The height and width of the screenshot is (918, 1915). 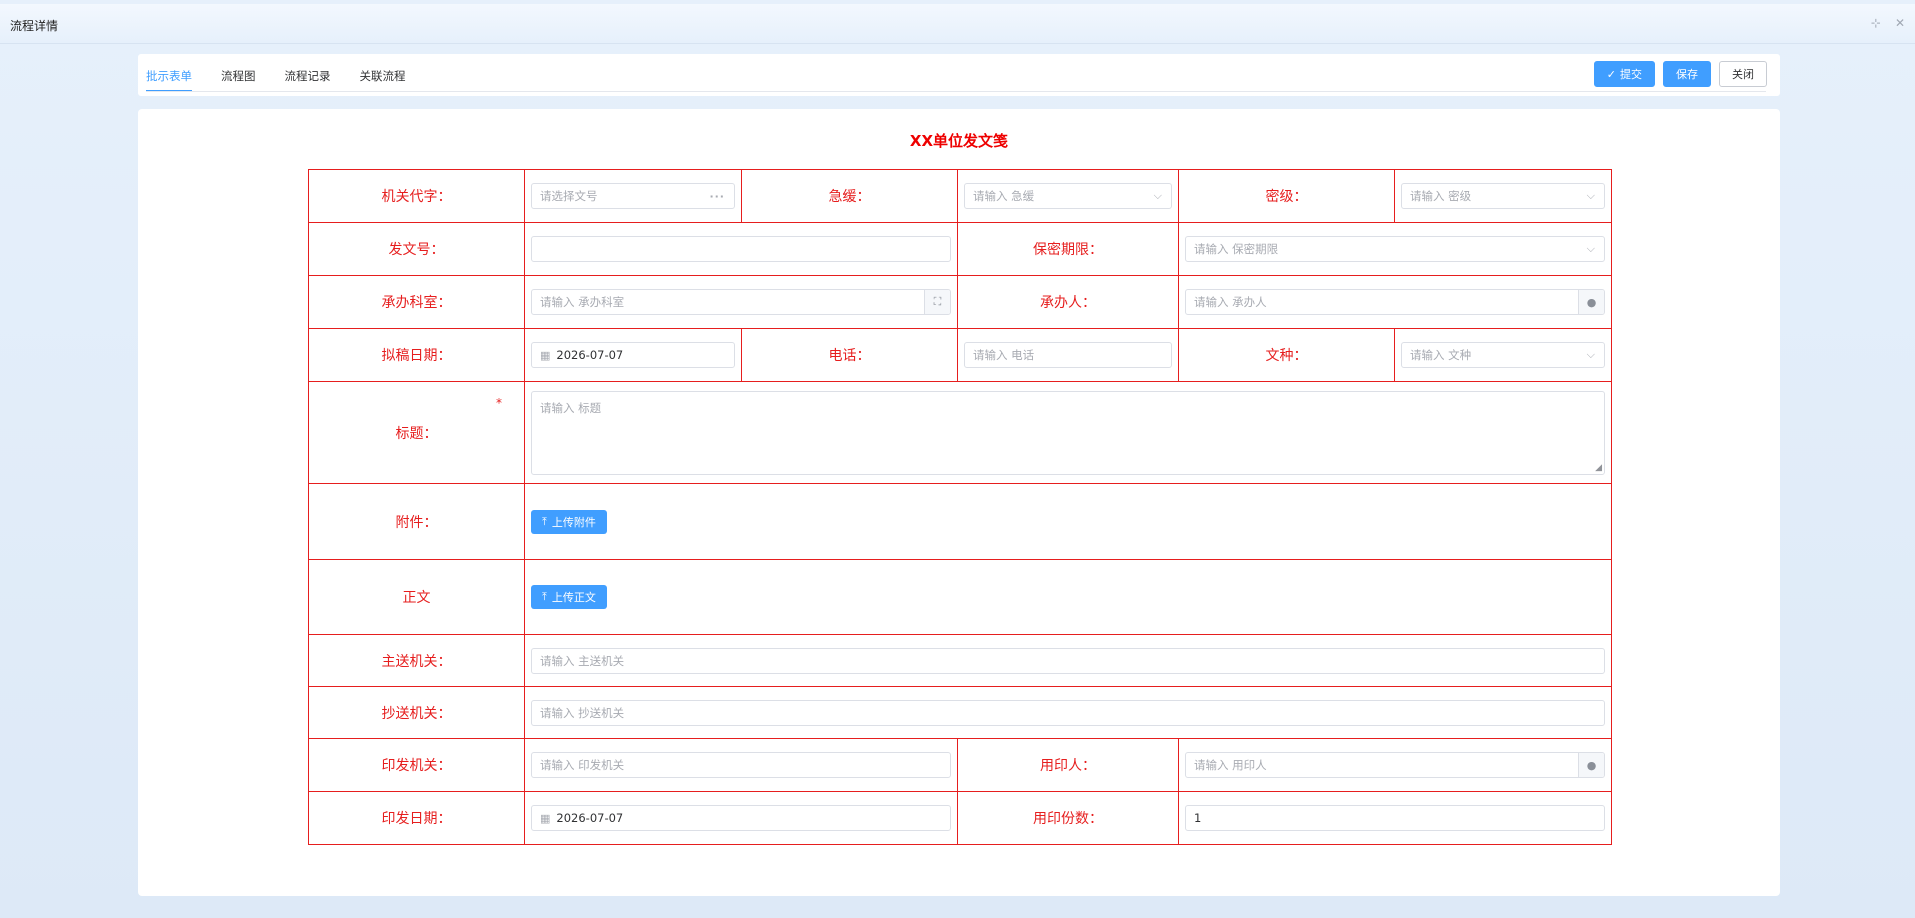 What do you see at coordinates (1900, 23) in the screenshot?
I see `close-icon: ✕` at bounding box center [1900, 23].